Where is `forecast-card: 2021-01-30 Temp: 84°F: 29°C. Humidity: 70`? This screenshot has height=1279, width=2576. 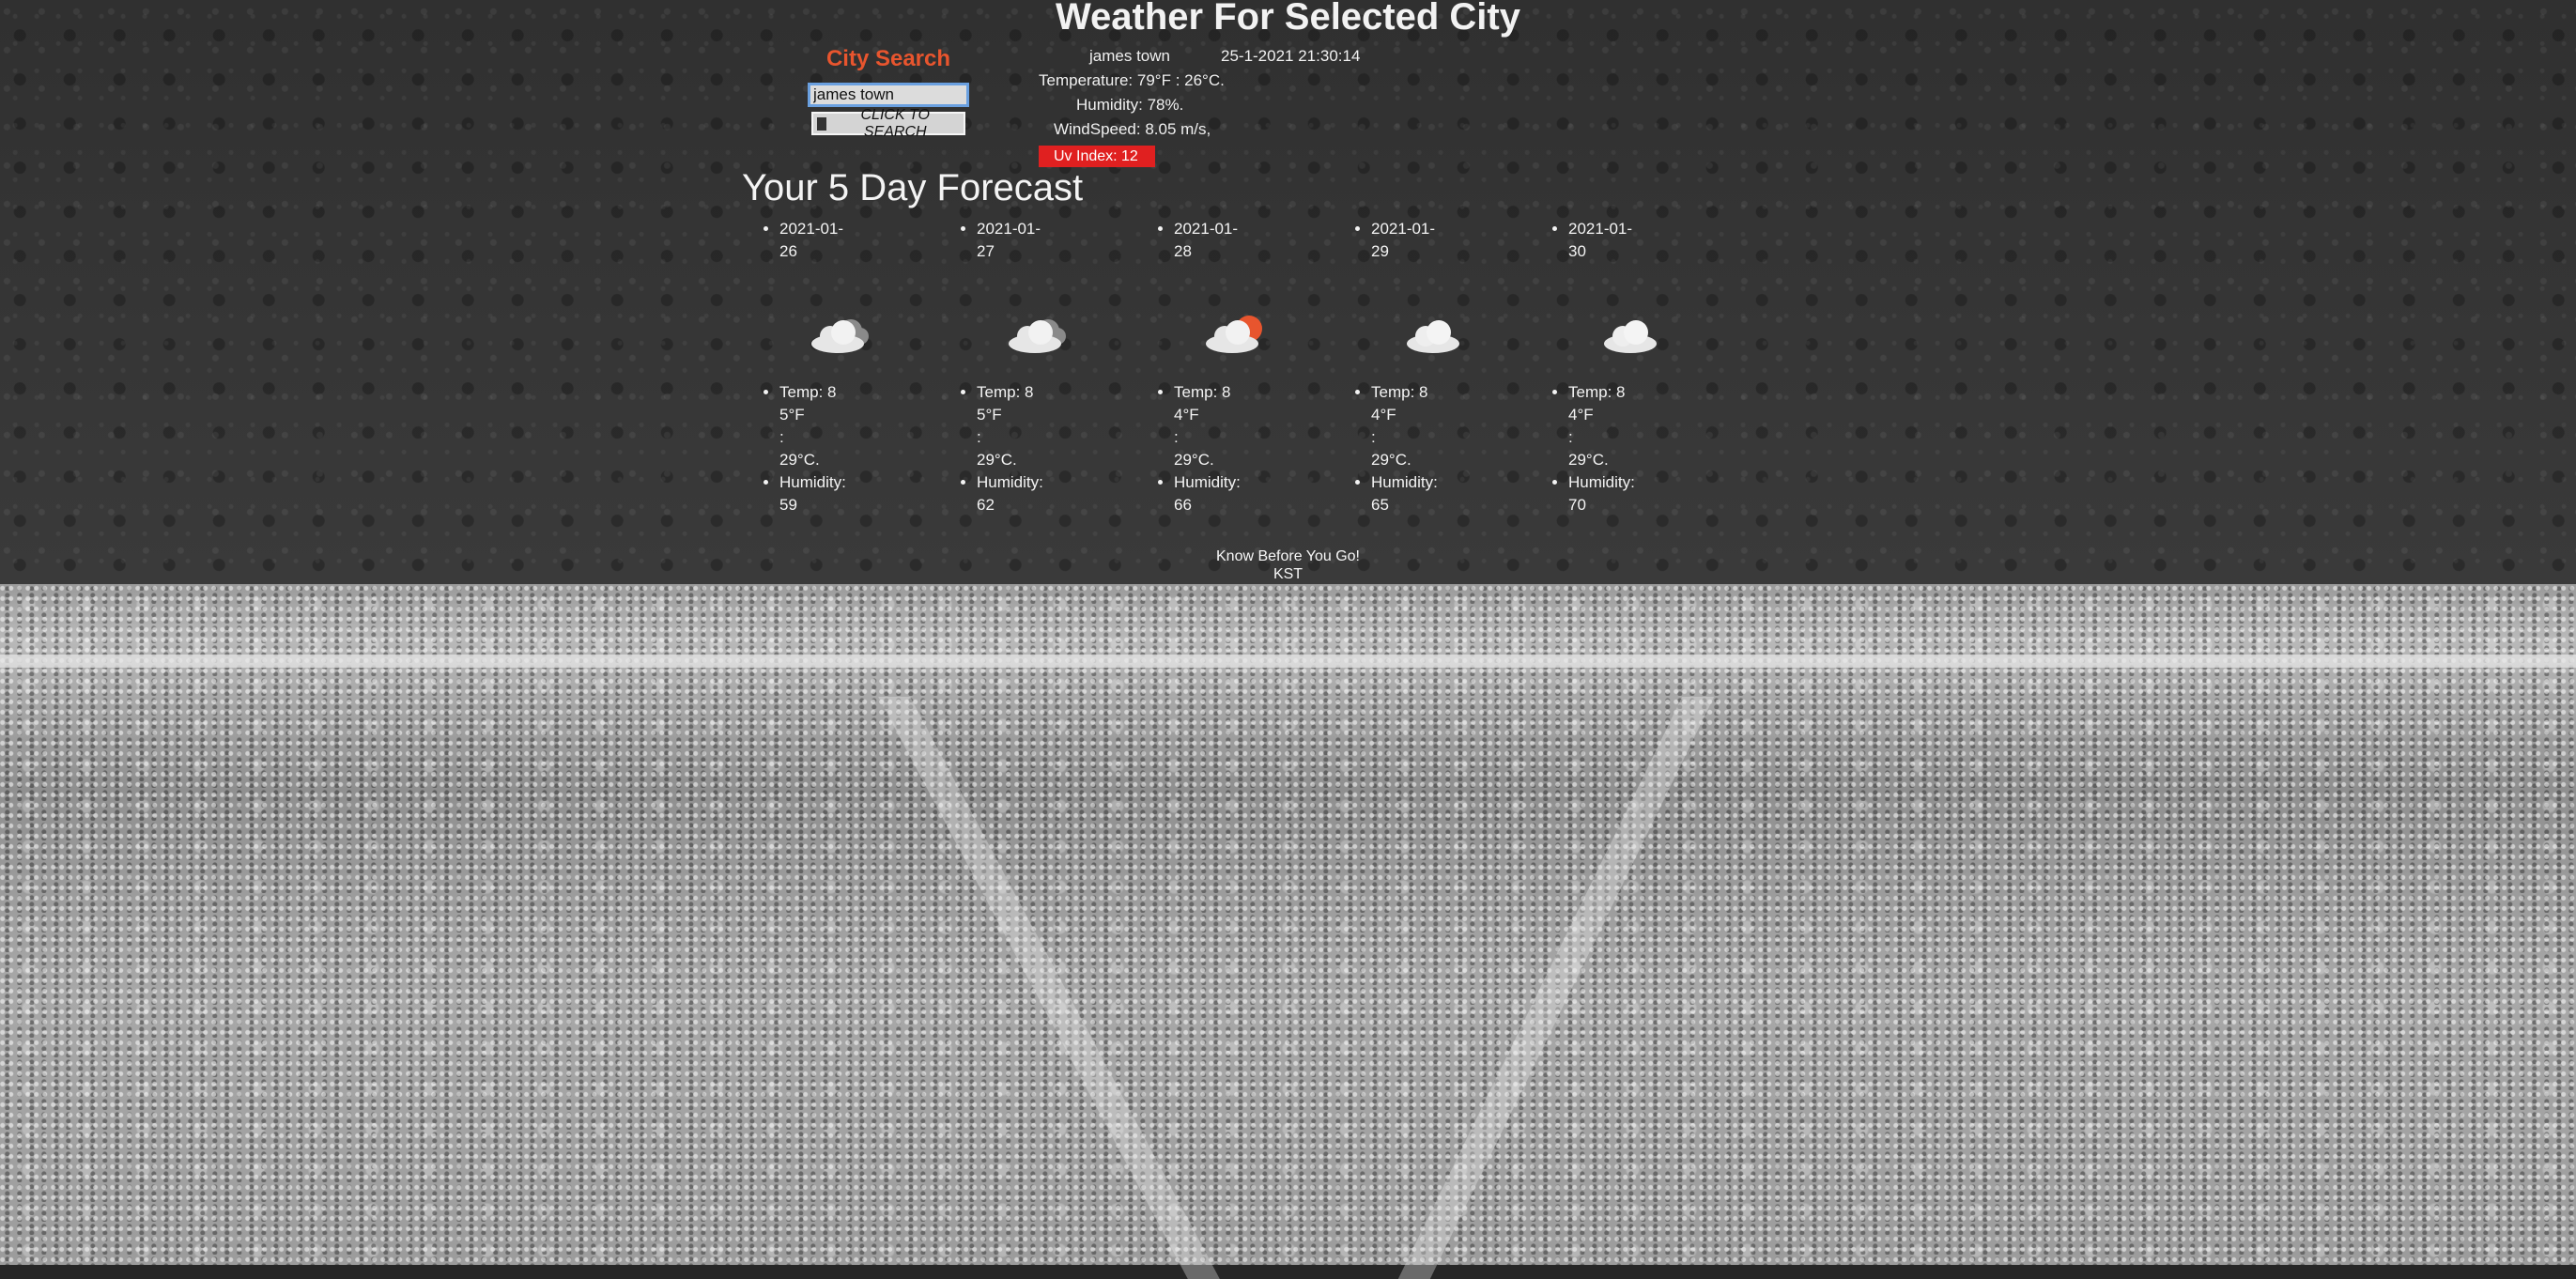
forecast-card: 2021-01-30 Temp: 84°F: 29°C. Humidity: 70 is located at coordinates (1623, 366).